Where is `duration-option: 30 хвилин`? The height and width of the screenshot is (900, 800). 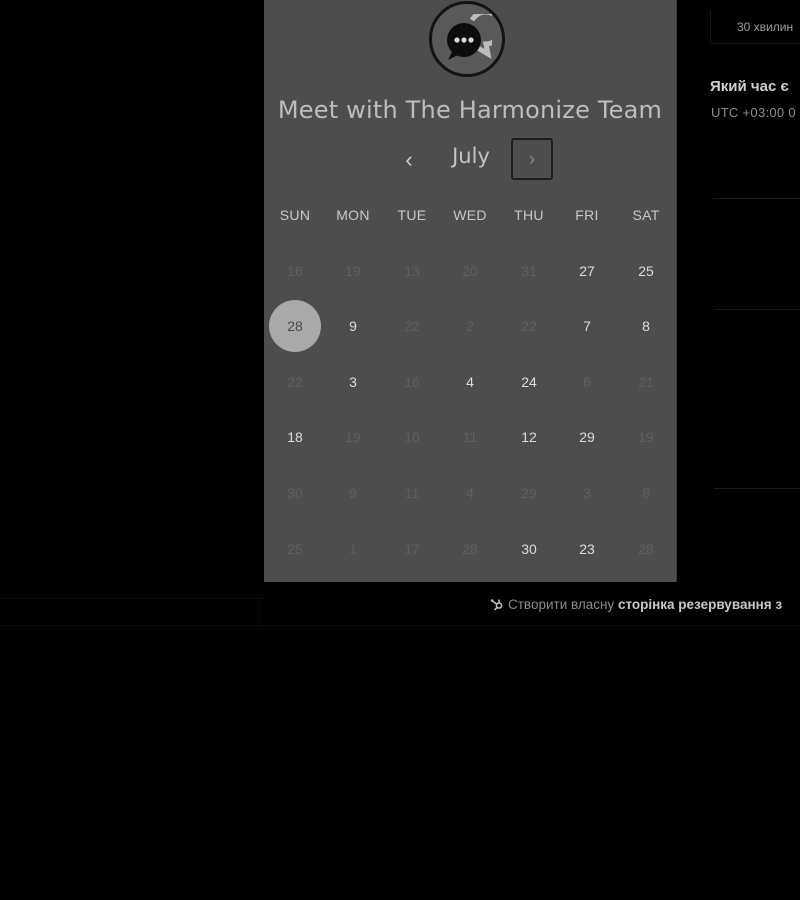 duration-option: 30 хвилин is located at coordinates (755, 27).